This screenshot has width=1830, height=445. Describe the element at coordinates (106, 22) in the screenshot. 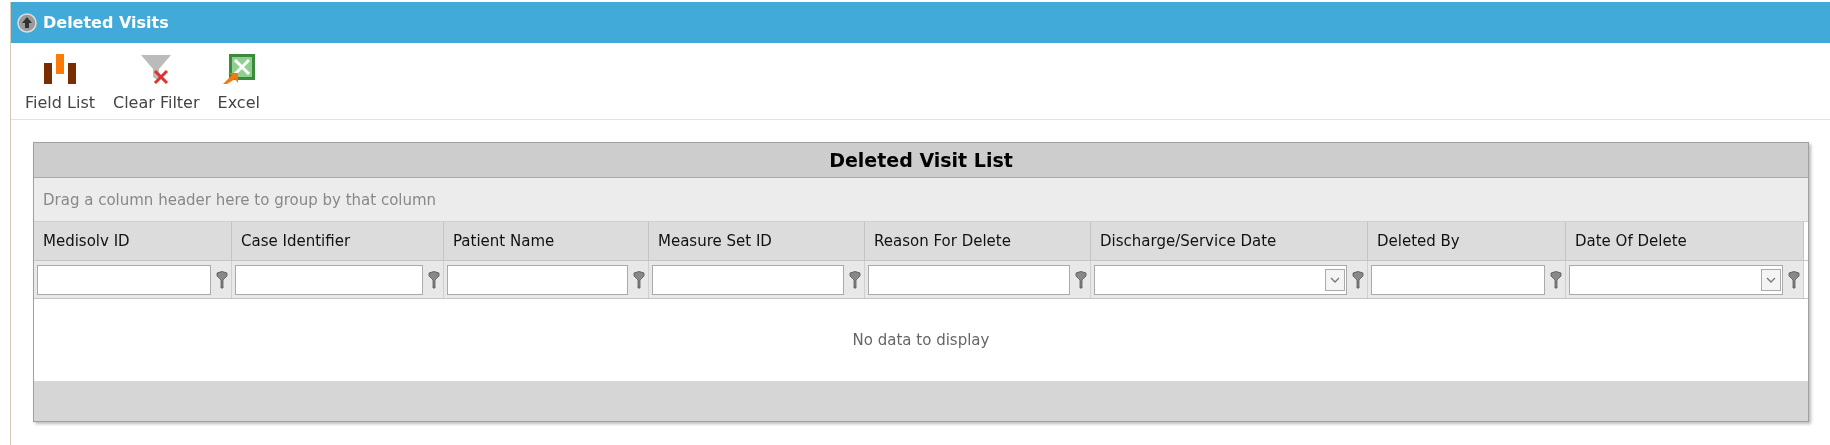

I see `panel-title: Deleted Visits` at that location.